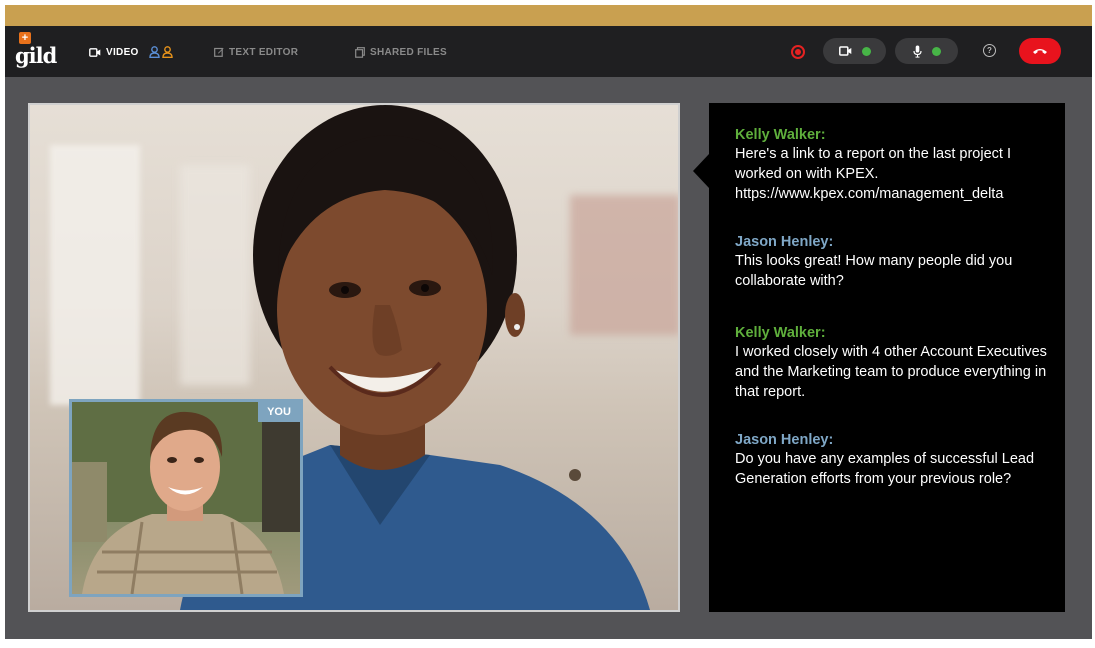 The width and height of the screenshot is (1095, 648). I want to click on logo-text: gild, so click(36, 55).